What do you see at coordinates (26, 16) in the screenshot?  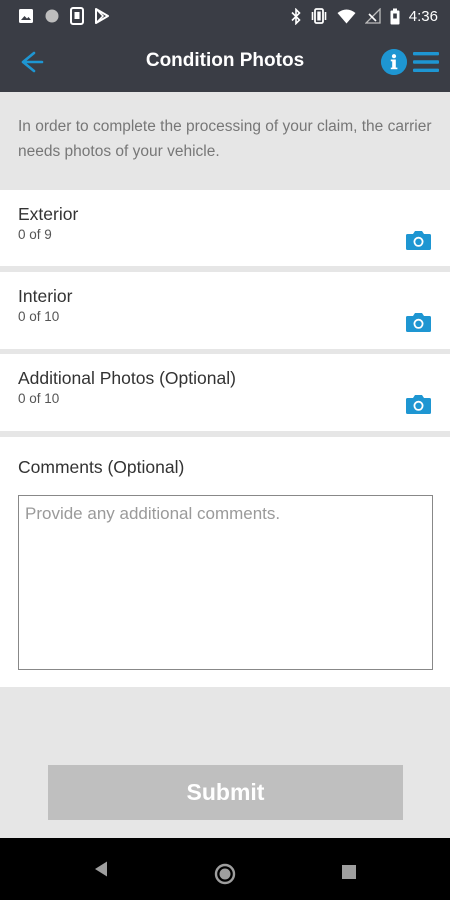 I see `image-icon` at bounding box center [26, 16].